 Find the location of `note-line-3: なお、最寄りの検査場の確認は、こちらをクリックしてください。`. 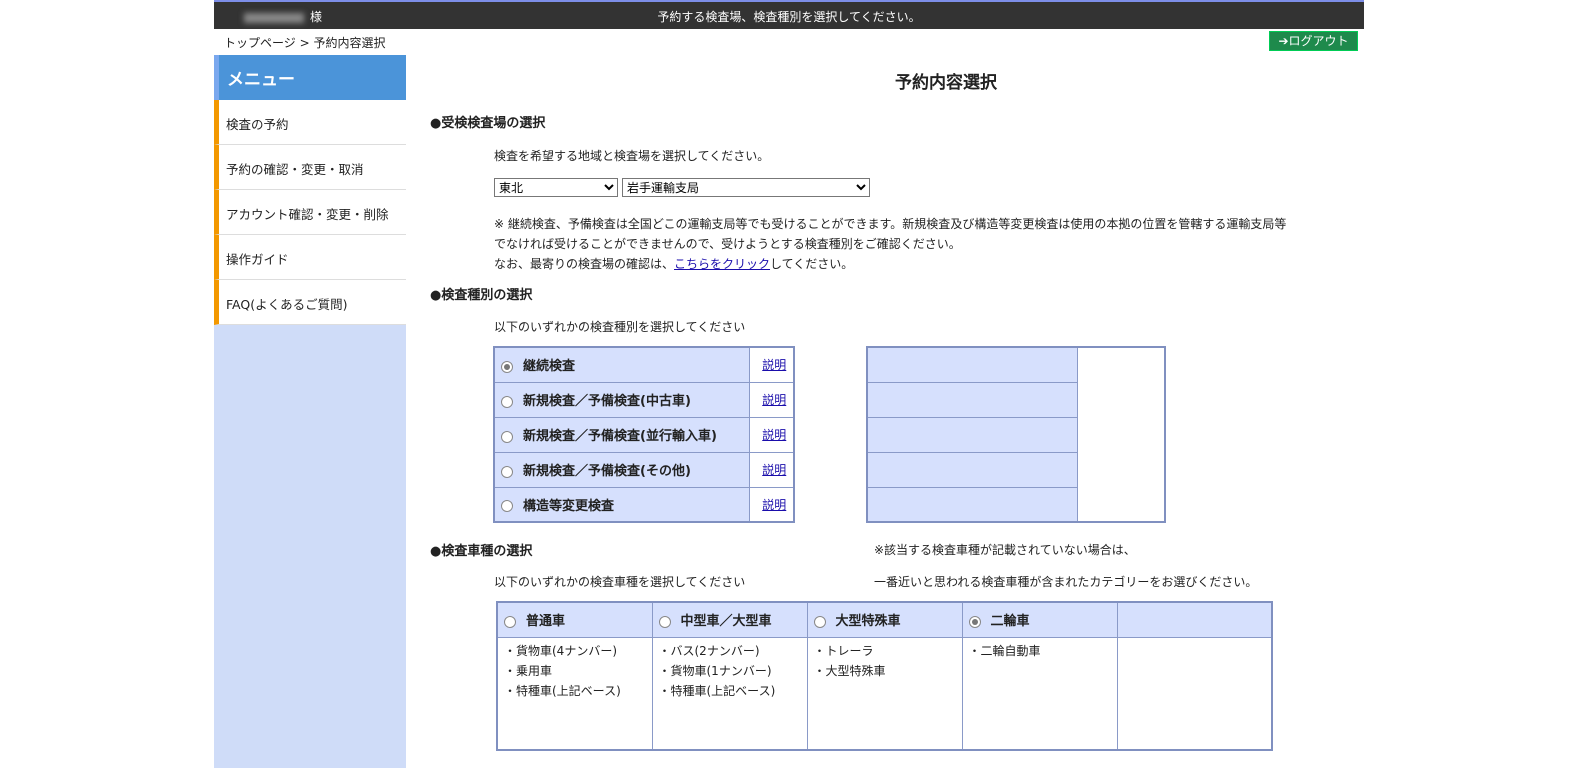

note-line-3: なお、最寄りの検査場の確認は、こちらをクリックしてください。 is located at coordinates (673, 263).